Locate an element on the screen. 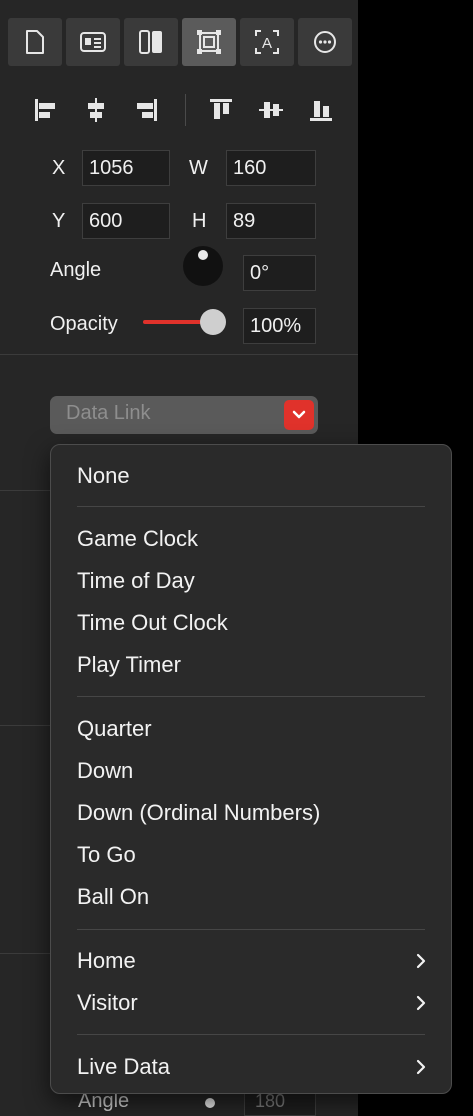 The height and width of the screenshot is (1116, 473). more-icon is located at coordinates (325, 42).